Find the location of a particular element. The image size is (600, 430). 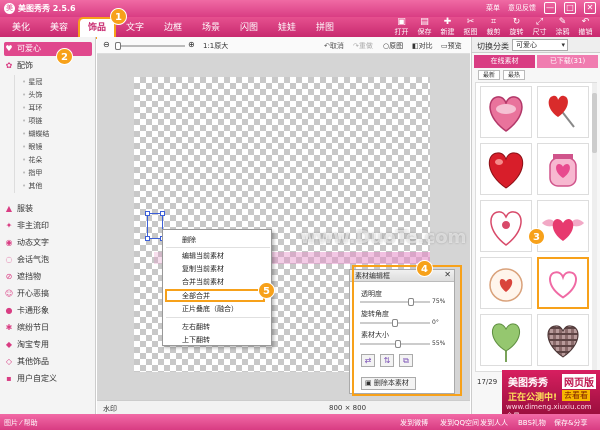

sidebar-item-festival: ✱ 缤纷节日 is located at coordinates (48, 328).